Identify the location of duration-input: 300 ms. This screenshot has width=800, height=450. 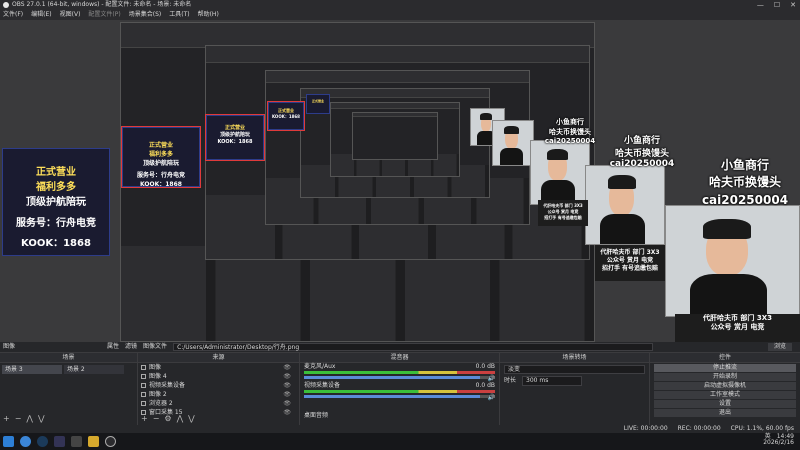
(552, 381).